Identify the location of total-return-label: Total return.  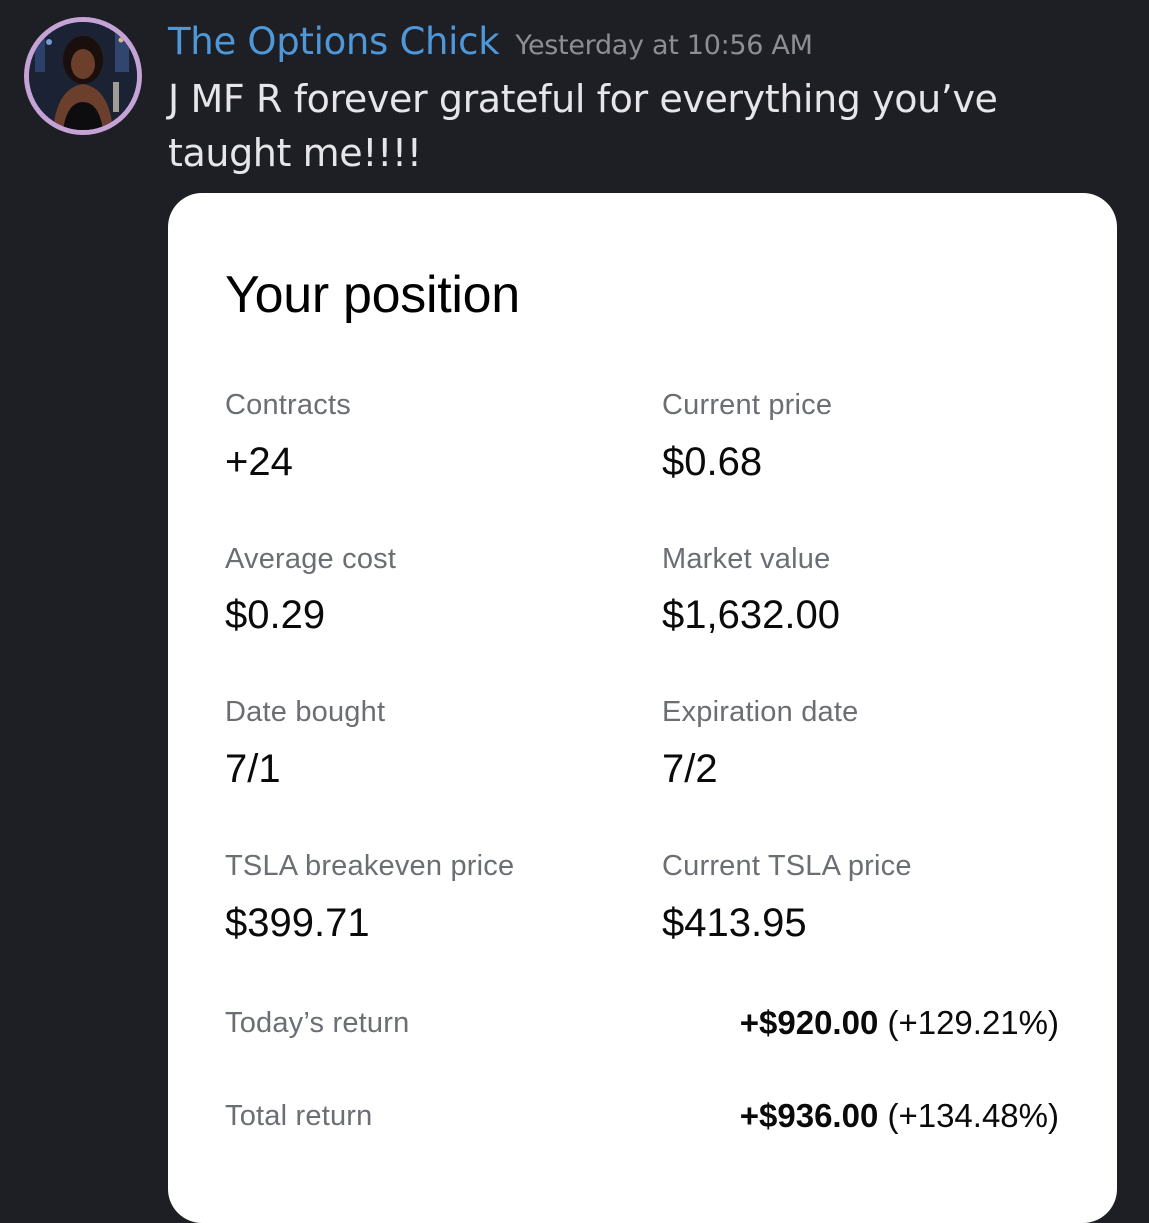
(299, 1116).